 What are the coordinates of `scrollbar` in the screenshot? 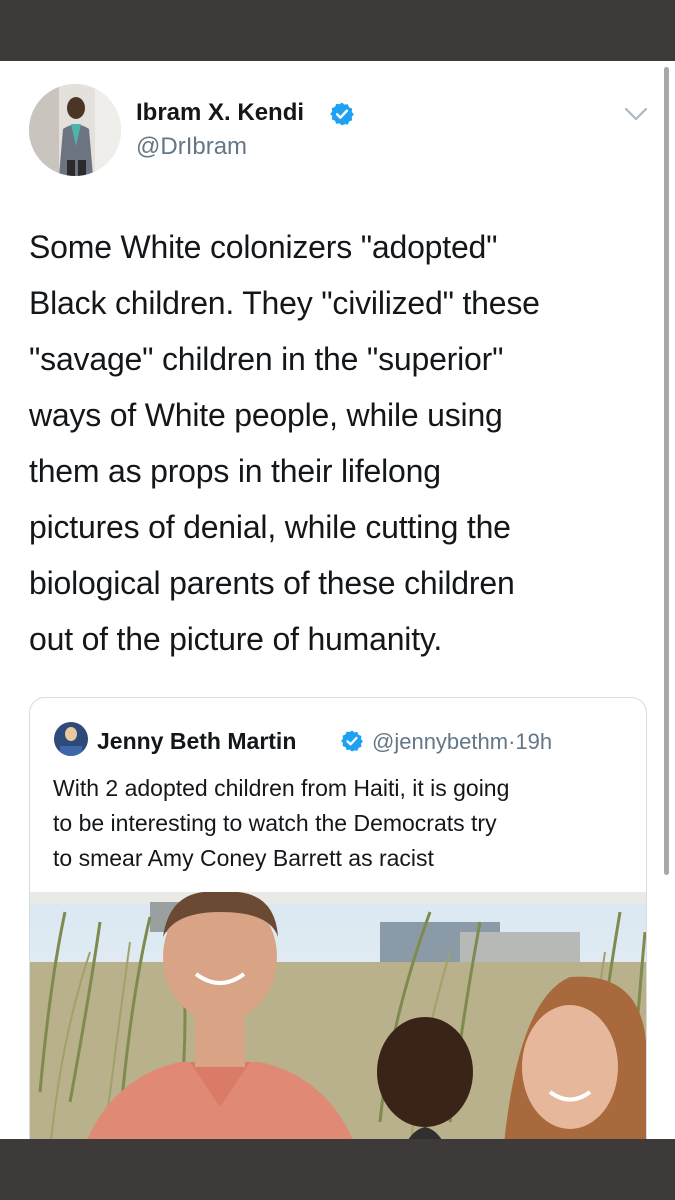 It's located at (666, 471).